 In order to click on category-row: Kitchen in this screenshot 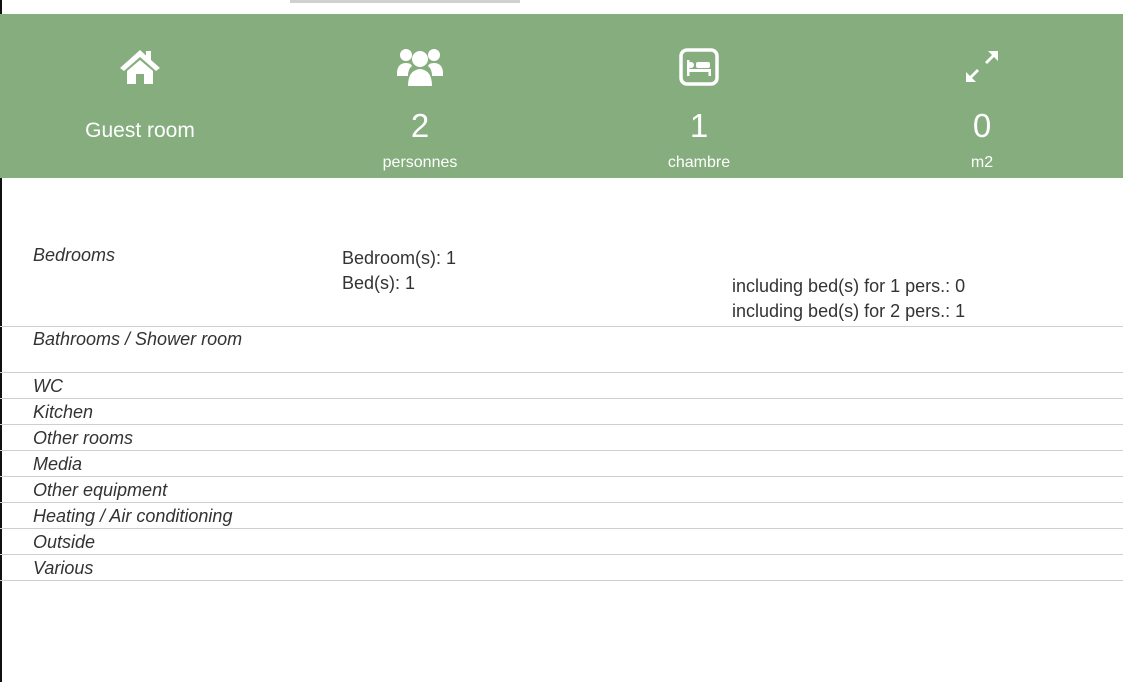, I will do `click(561, 412)`.